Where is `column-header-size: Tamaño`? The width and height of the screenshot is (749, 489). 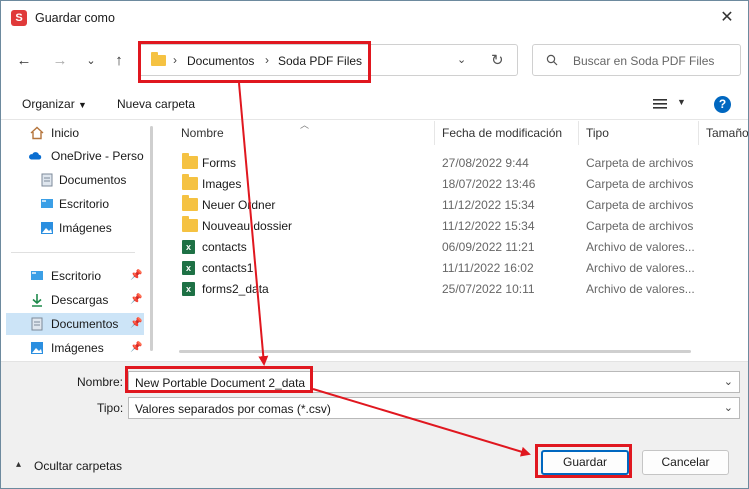 column-header-size: Tamaño is located at coordinates (727, 133).